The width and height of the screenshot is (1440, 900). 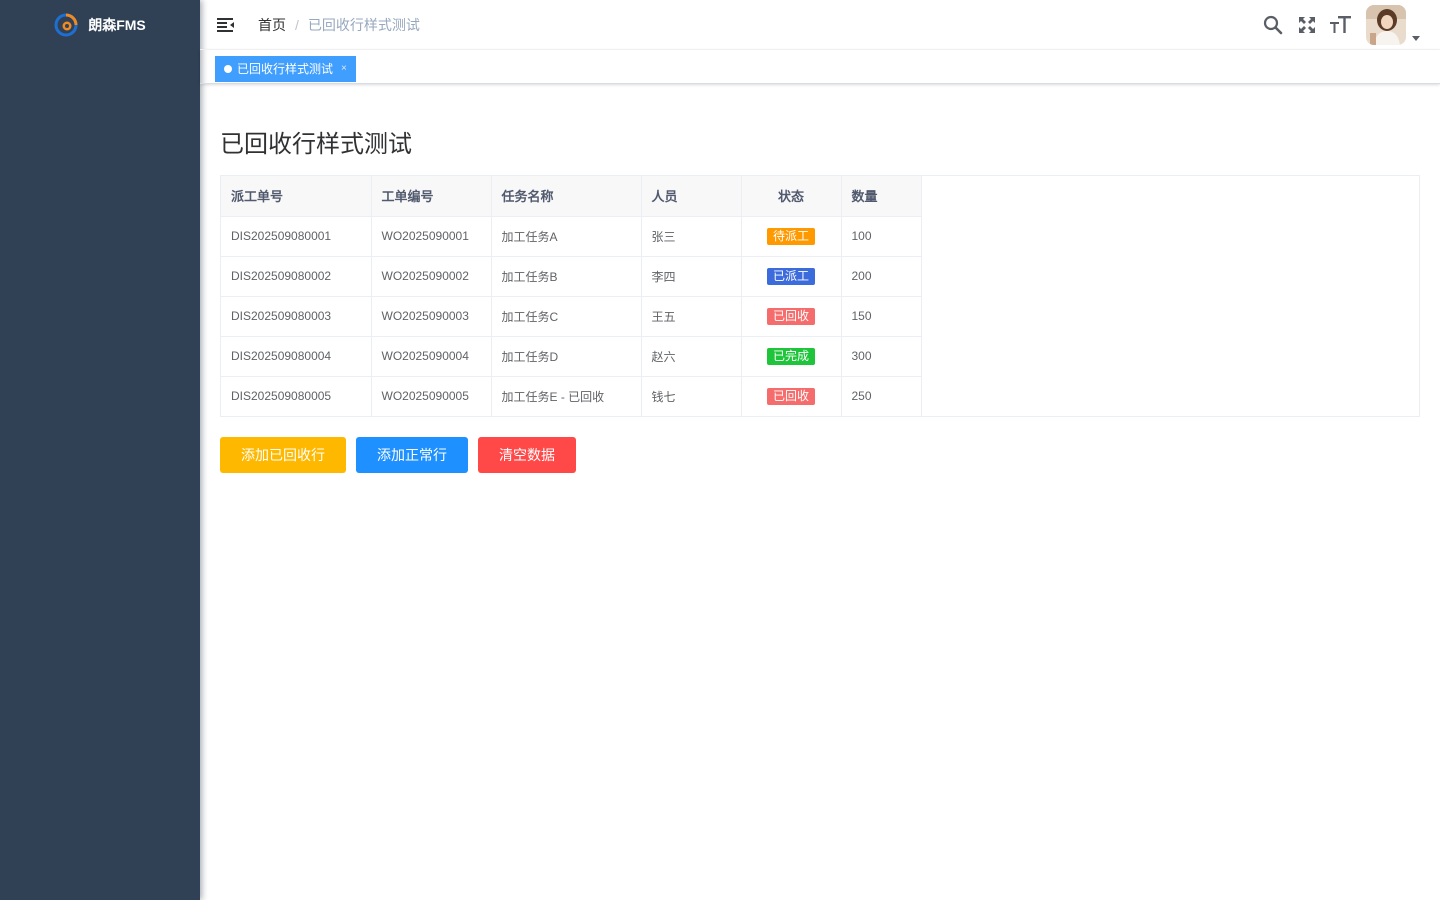 I want to click on status-badge: 待派工, so click(x=790, y=236).